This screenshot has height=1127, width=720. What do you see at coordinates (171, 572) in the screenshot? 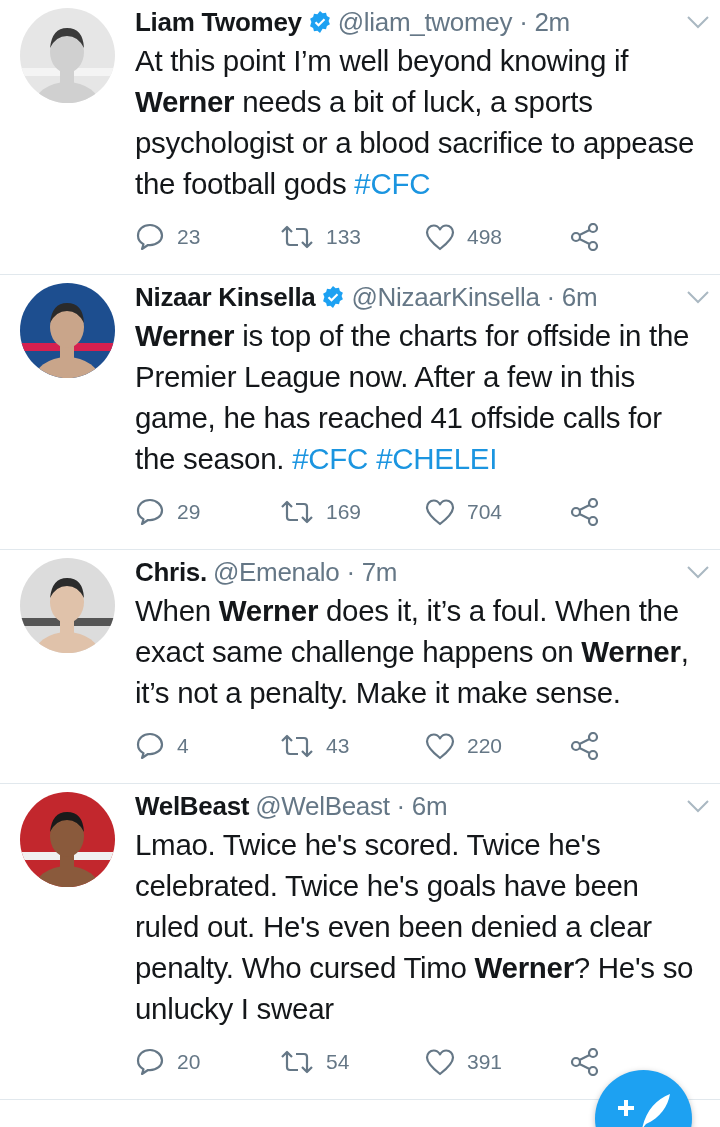
I see `user-name: Chris.` at bounding box center [171, 572].